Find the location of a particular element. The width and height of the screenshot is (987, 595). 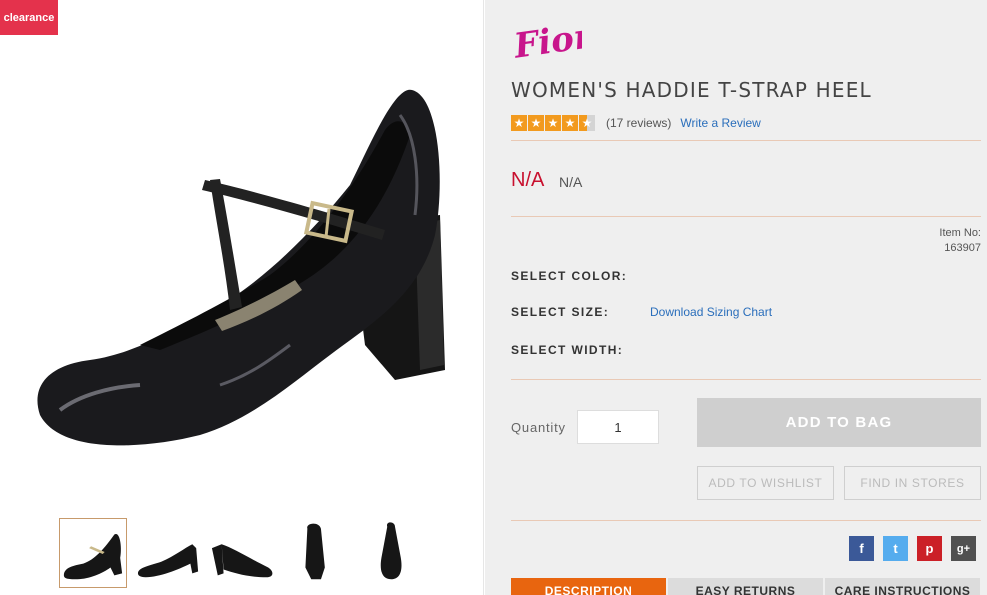

add-to-wishlist-button: ADD TO WISHLIST is located at coordinates (765, 483).